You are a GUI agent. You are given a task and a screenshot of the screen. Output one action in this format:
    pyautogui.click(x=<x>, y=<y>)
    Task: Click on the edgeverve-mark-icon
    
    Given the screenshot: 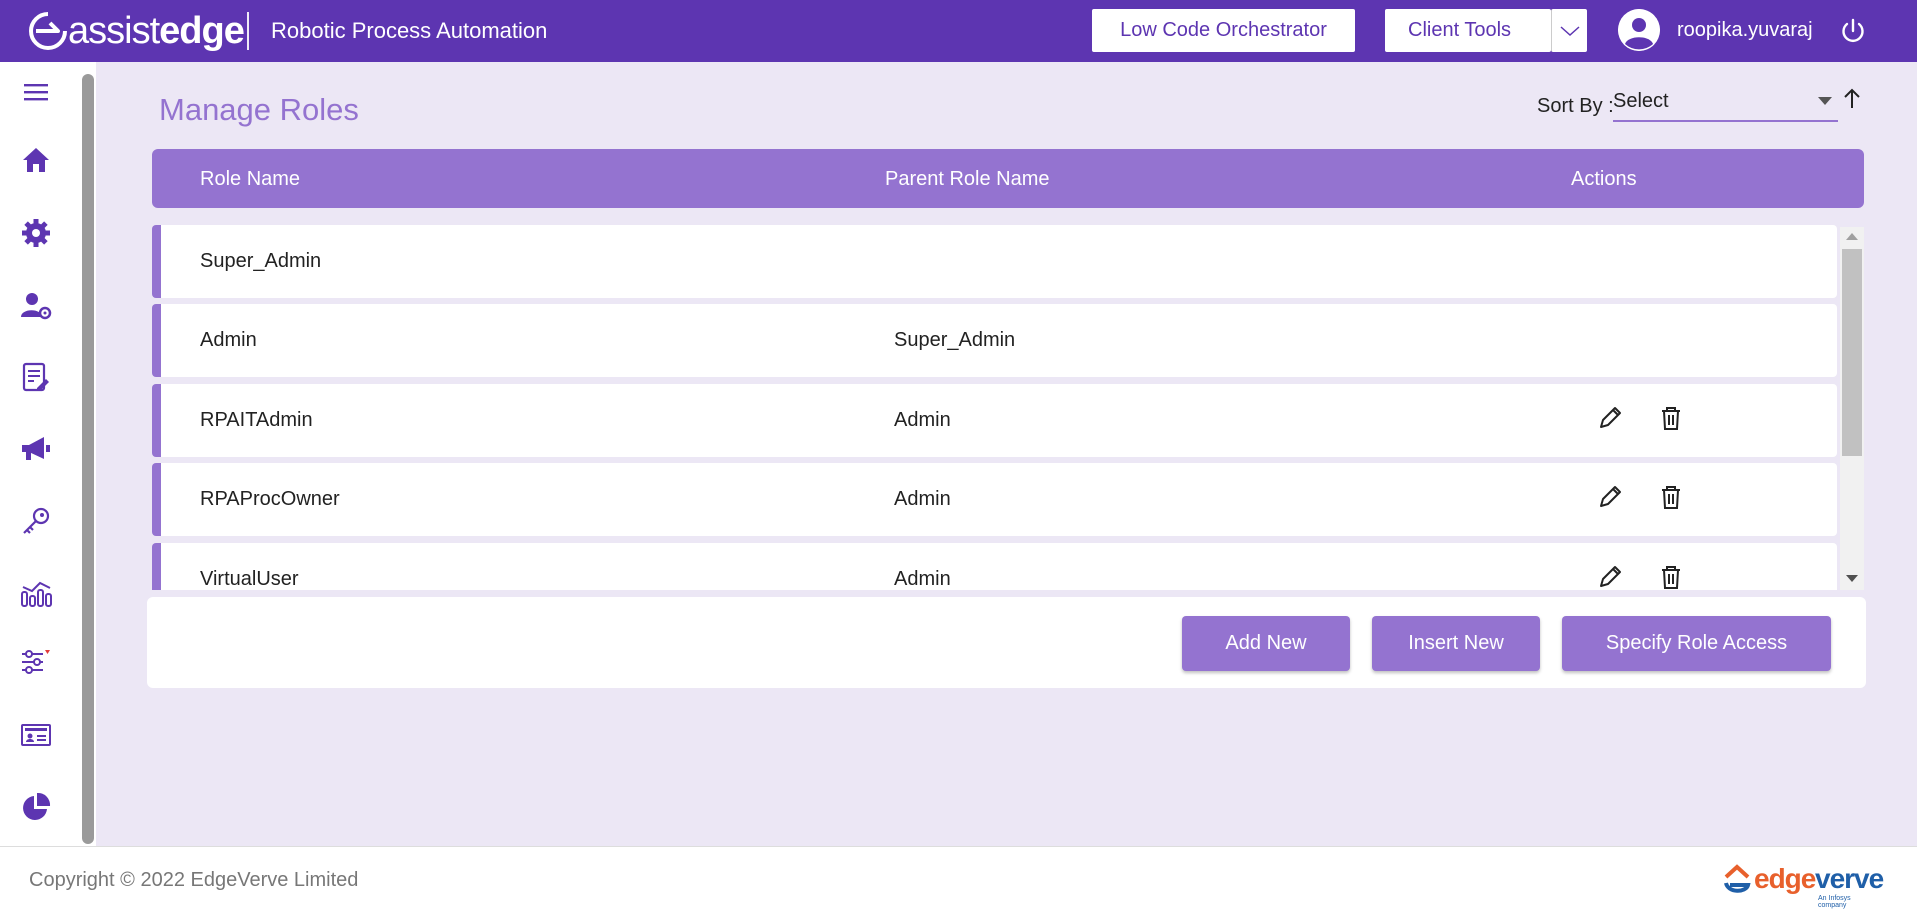 What is the action you would take?
    pyautogui.click(x=1737, y=878)
    